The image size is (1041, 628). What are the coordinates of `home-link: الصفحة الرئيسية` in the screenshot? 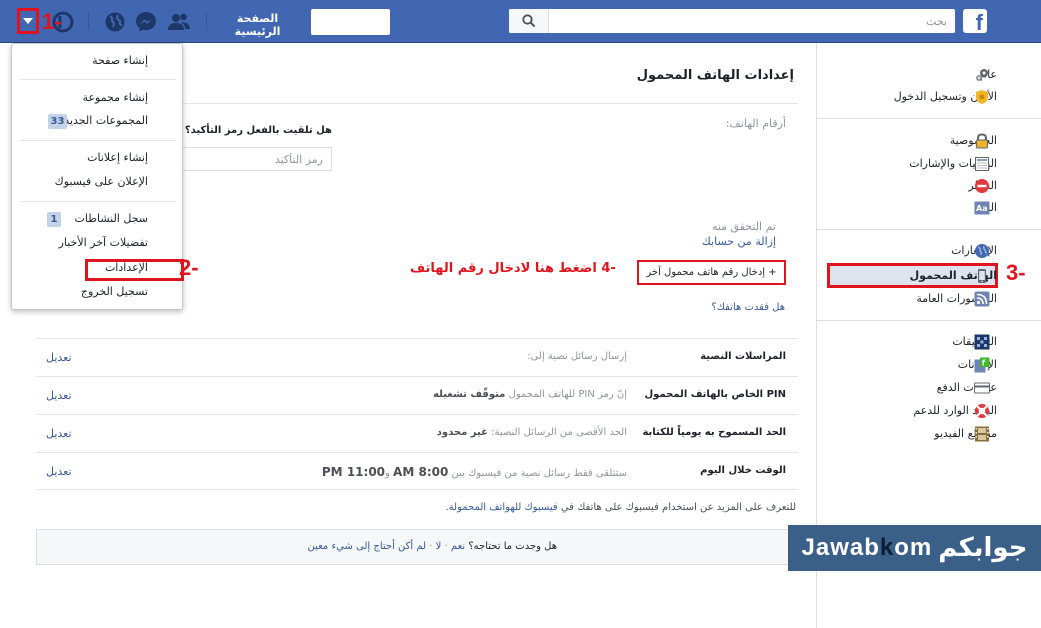 It's located at (257, 25).